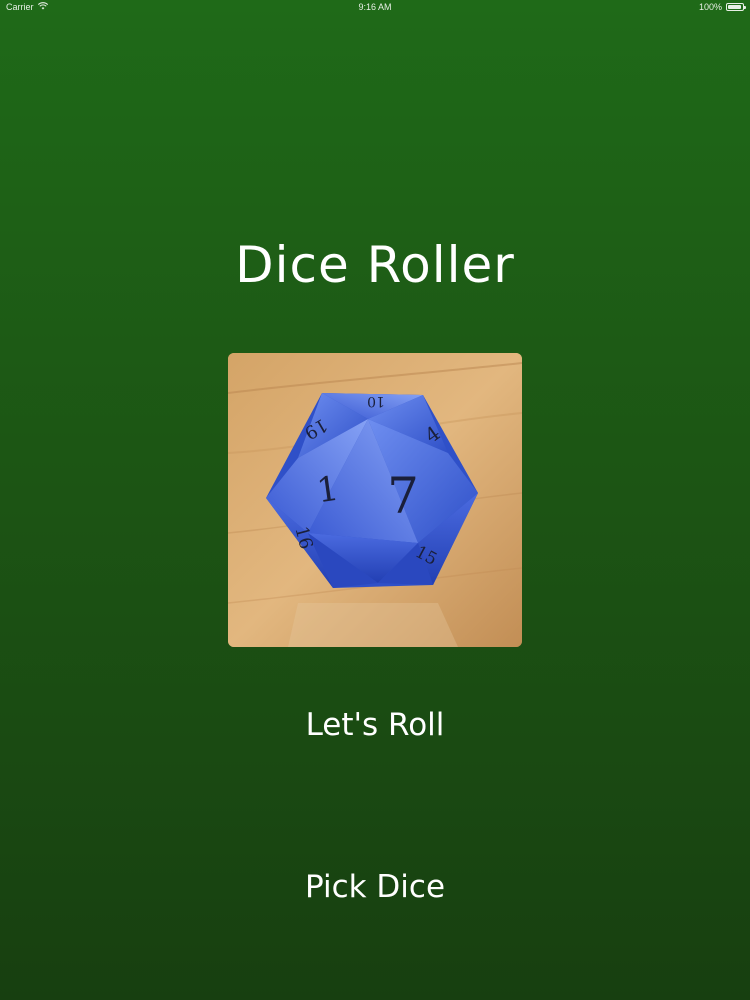  Describe the element at coordinates (403, 496) in the screenshot. I see `die-face-center-right: 7` at that location.